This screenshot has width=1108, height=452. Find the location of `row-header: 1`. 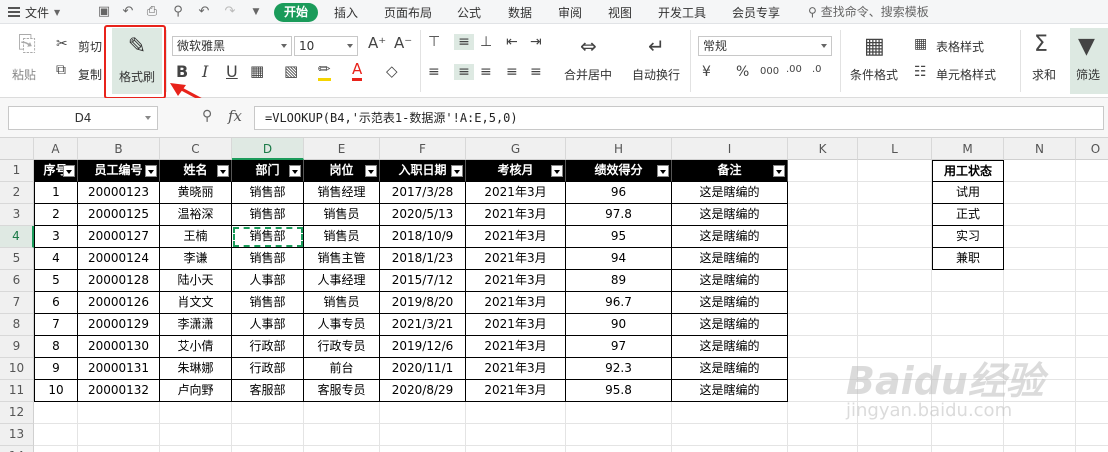

row-header: 1 is located at coordinates (17, 171).